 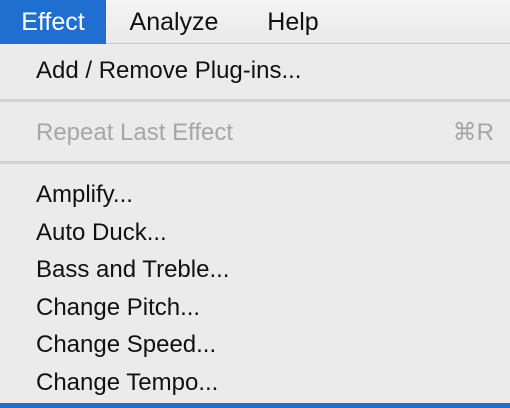 I want to click on menu-effect: Effect, so click(x=53, y=22).